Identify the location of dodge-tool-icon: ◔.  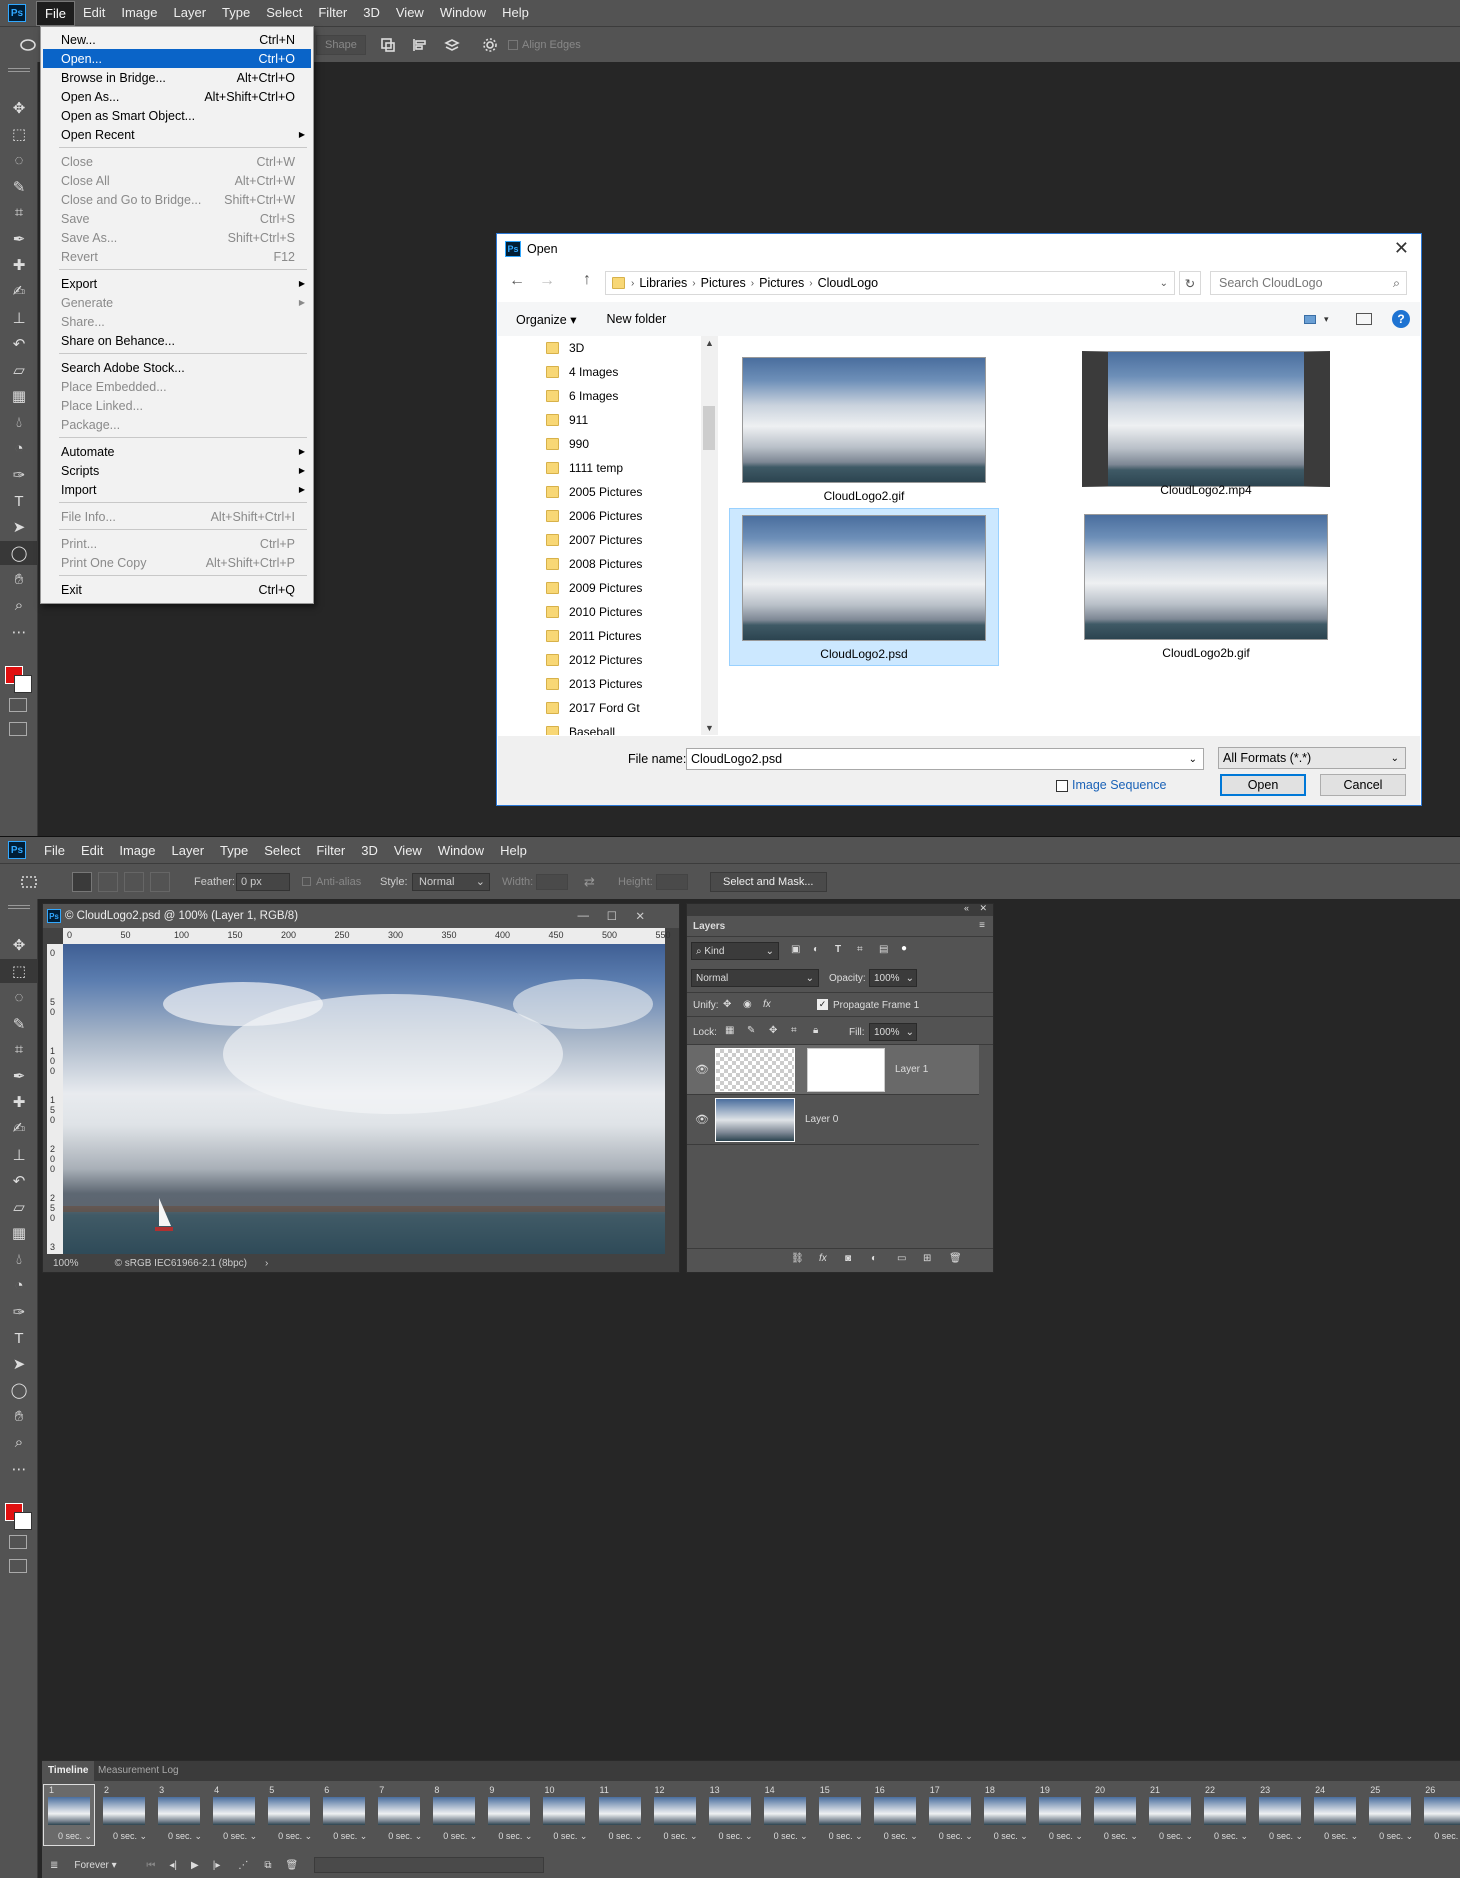
(19, 1286).